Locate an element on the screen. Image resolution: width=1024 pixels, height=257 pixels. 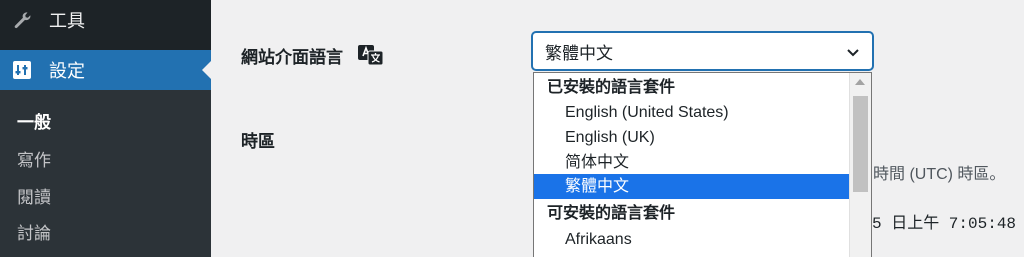
dropdown-scrollbar is located at coordinates (860, 165).